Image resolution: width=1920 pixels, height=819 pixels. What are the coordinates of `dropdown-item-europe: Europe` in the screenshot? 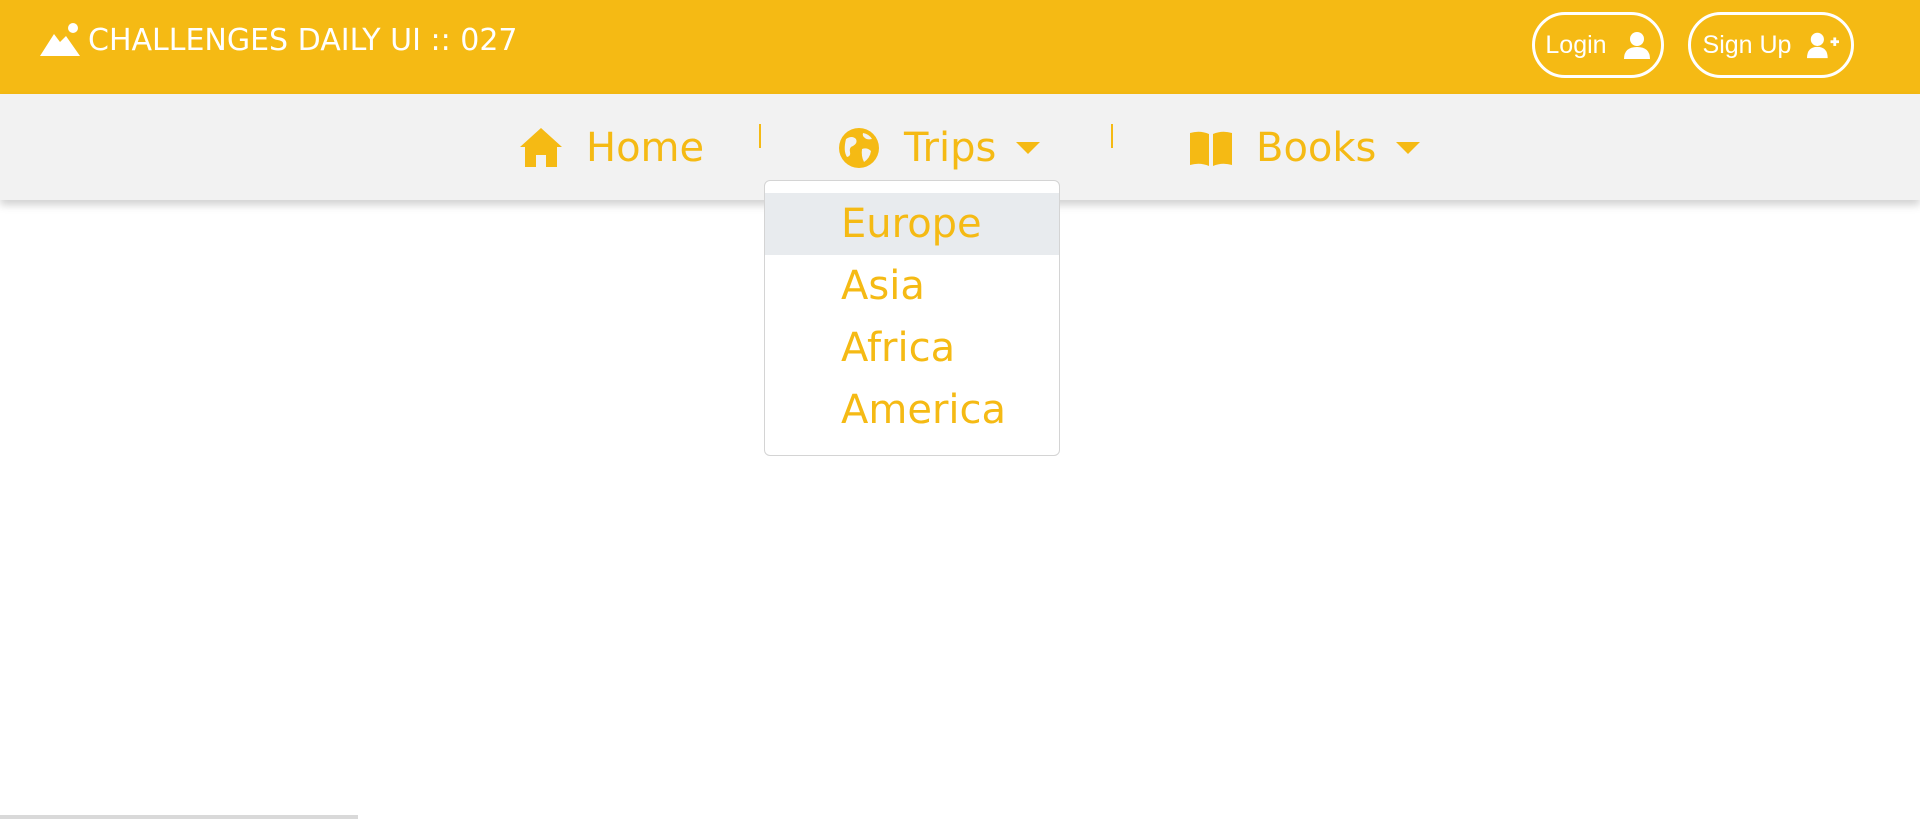 It's located at (912, 224).